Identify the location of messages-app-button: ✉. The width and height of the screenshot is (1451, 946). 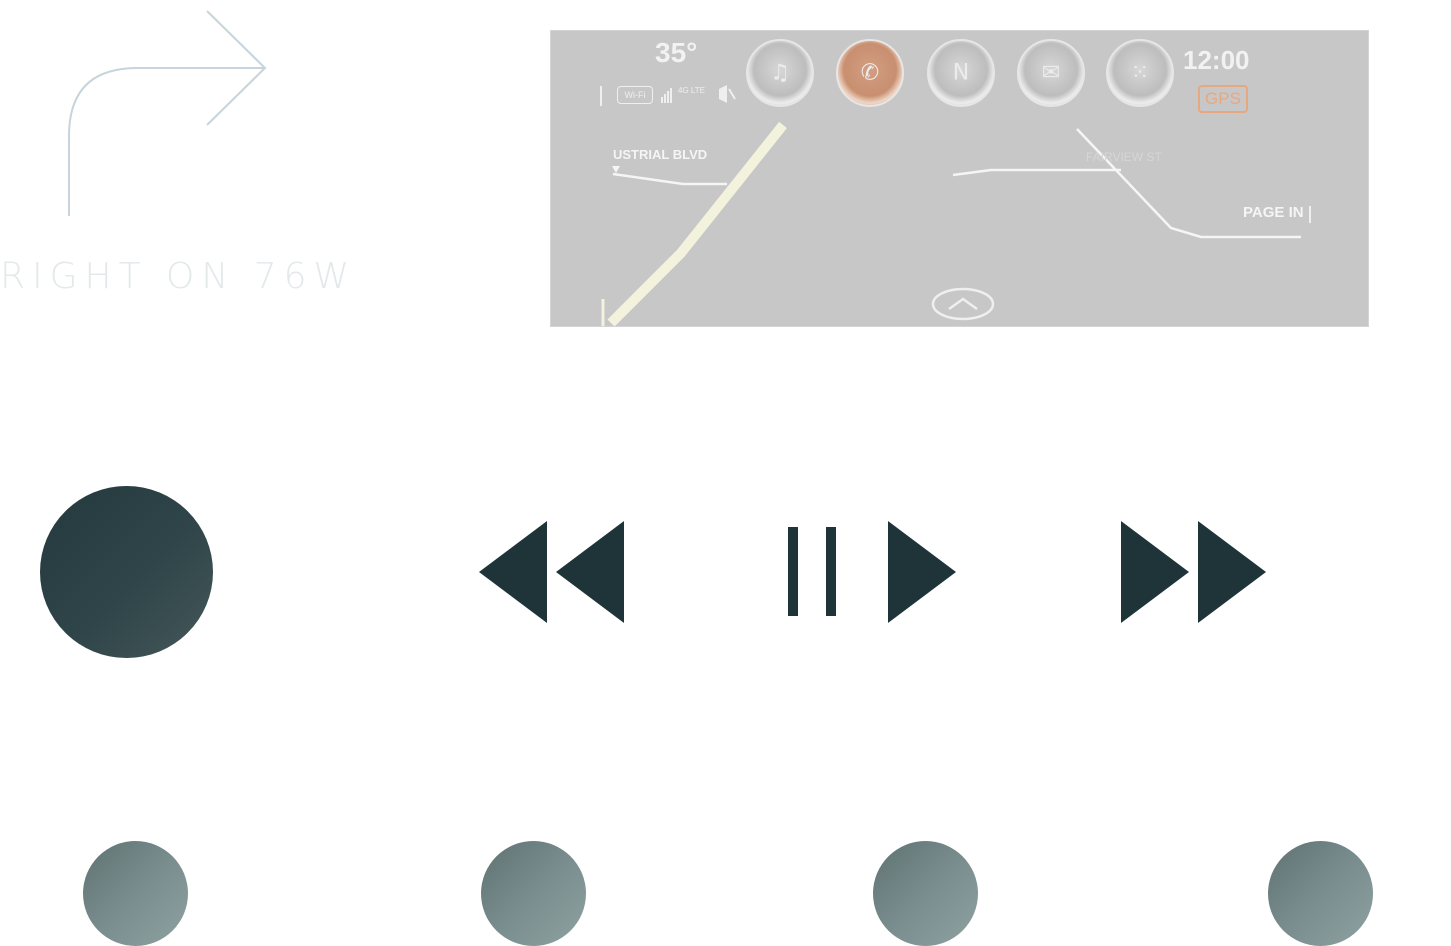
(1051, 73).